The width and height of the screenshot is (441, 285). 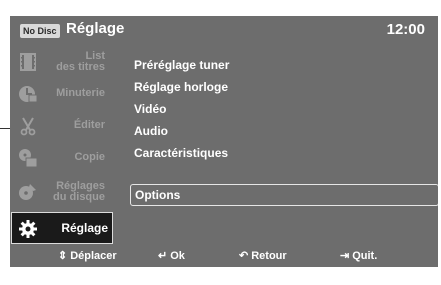 What do you see at coordinates (79, 191) in the screenshot?
I see `sidebar-item-label: Réglages du disque` at bounding box center [79, 191].